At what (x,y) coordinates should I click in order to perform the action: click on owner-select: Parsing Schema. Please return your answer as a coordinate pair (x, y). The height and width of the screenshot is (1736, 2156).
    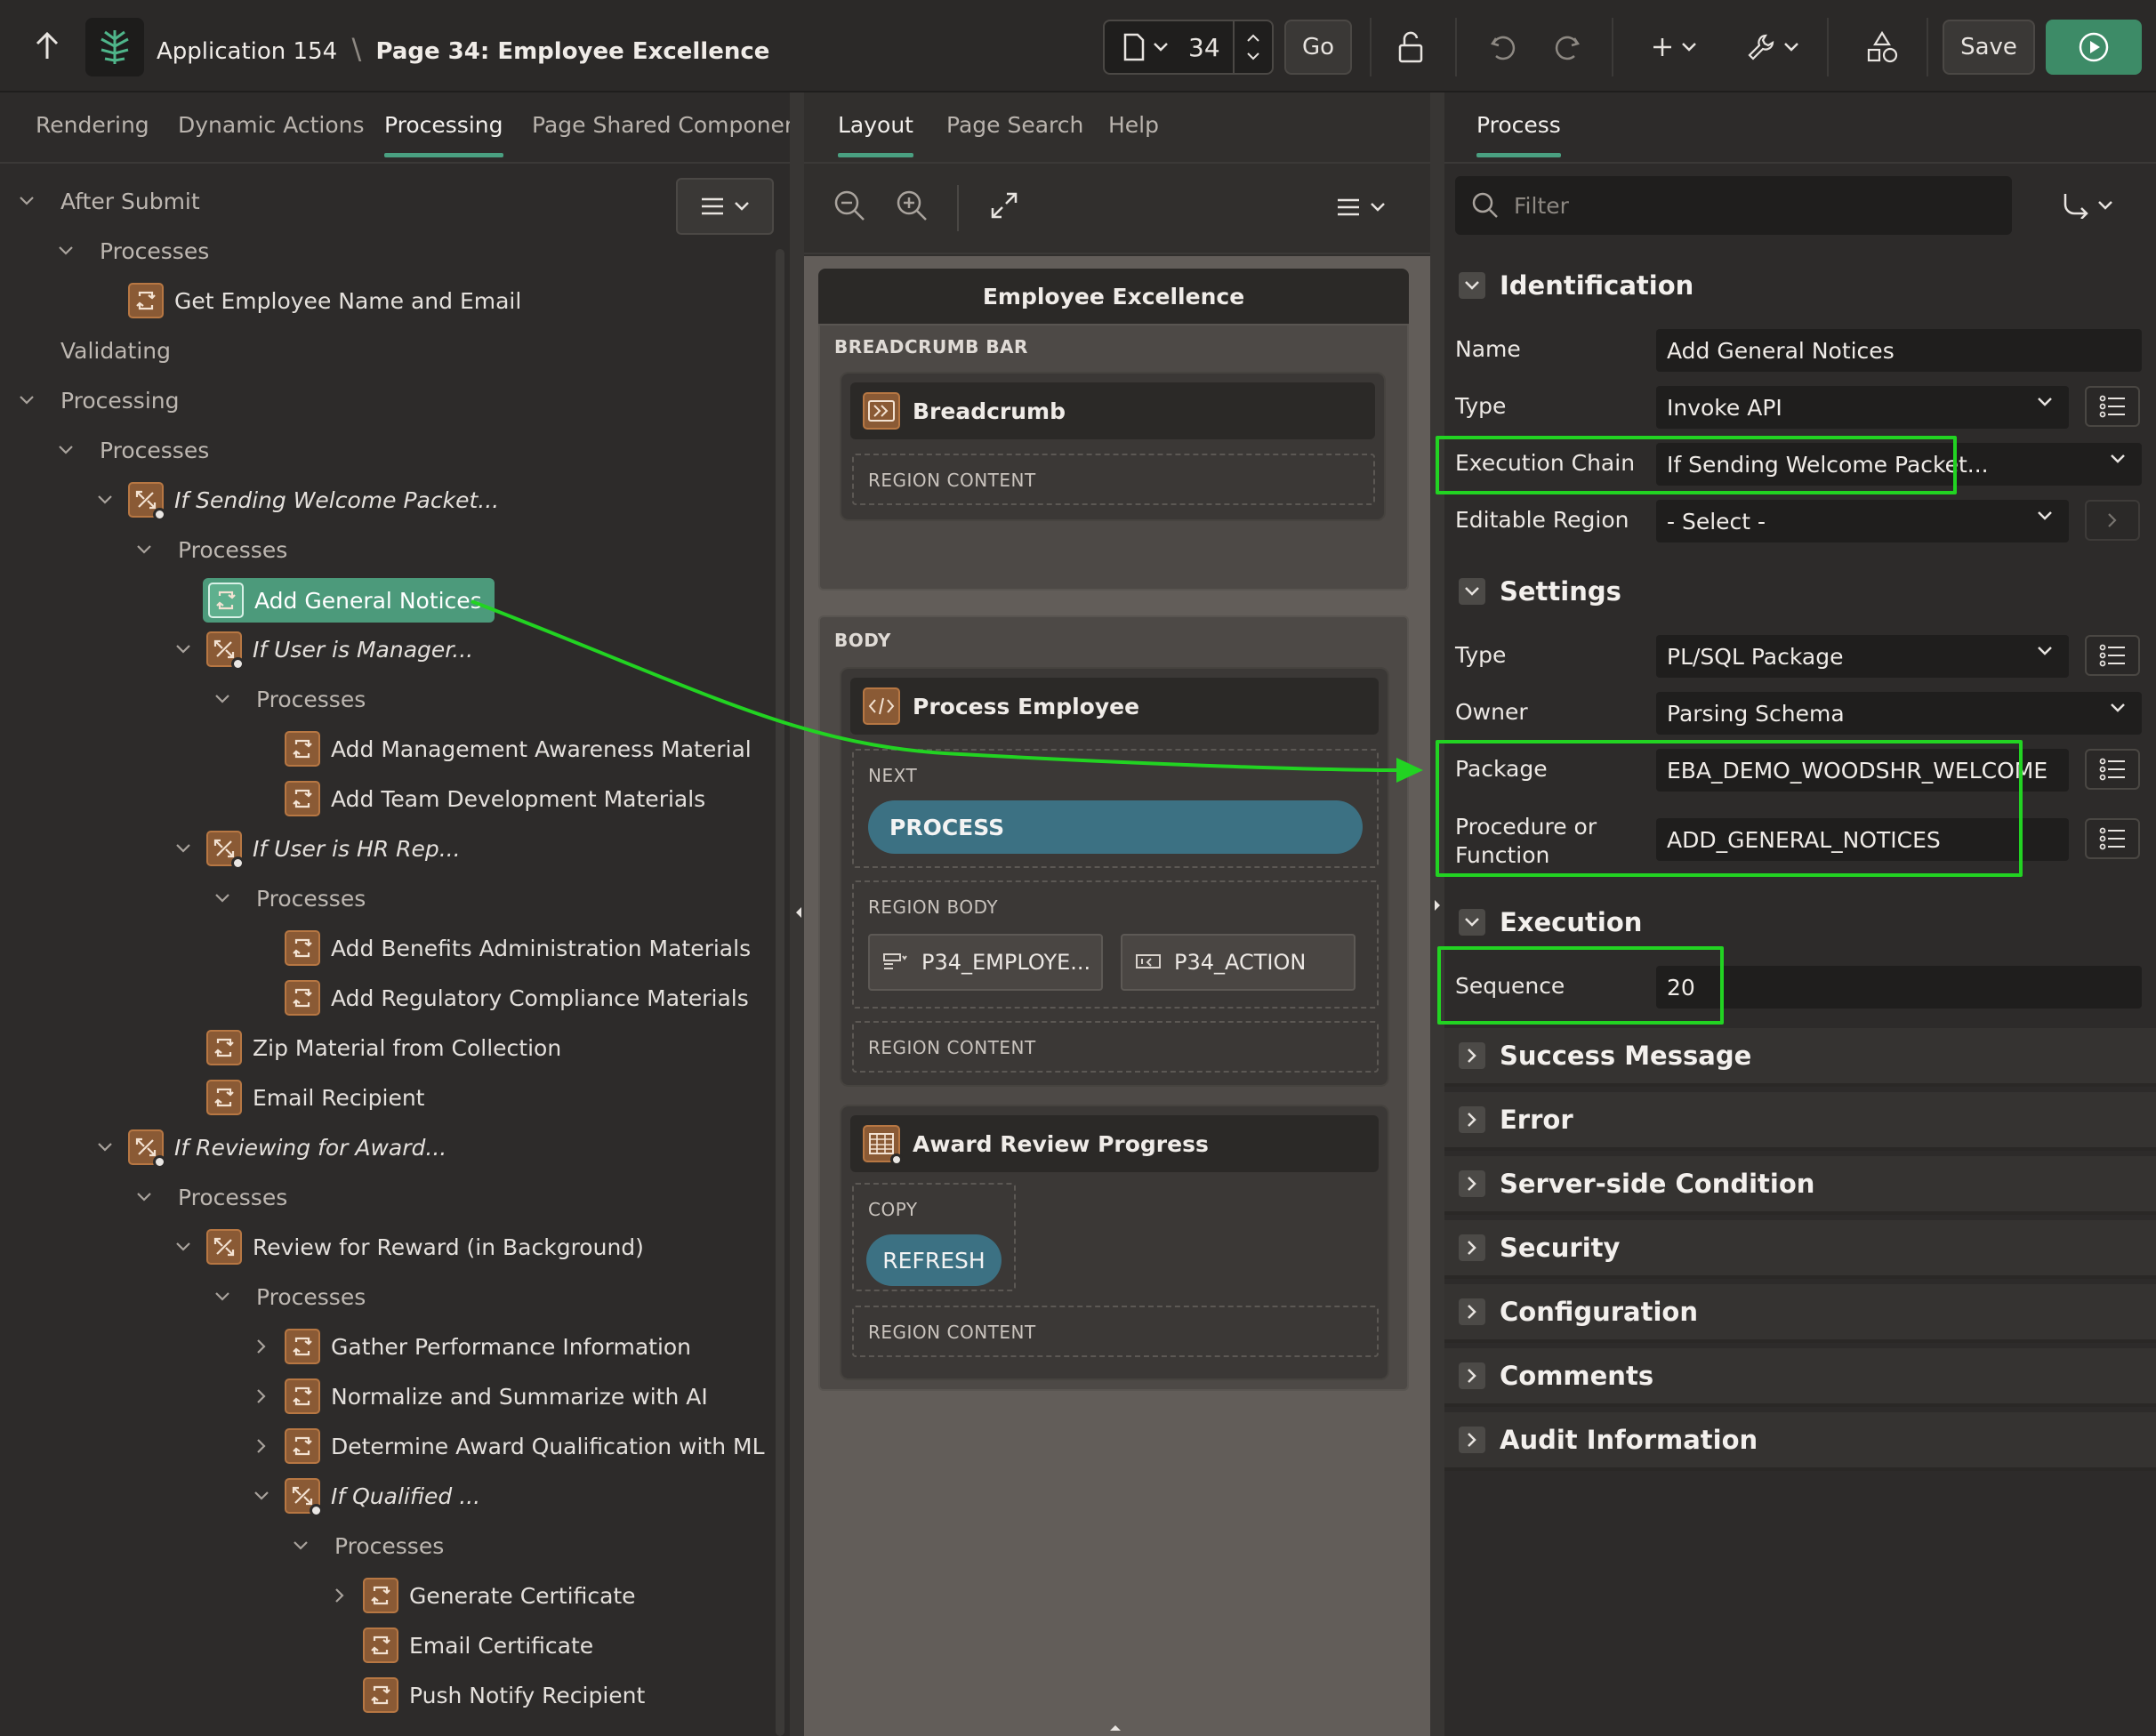
    Looking at the image, I should click on (1899, 713).